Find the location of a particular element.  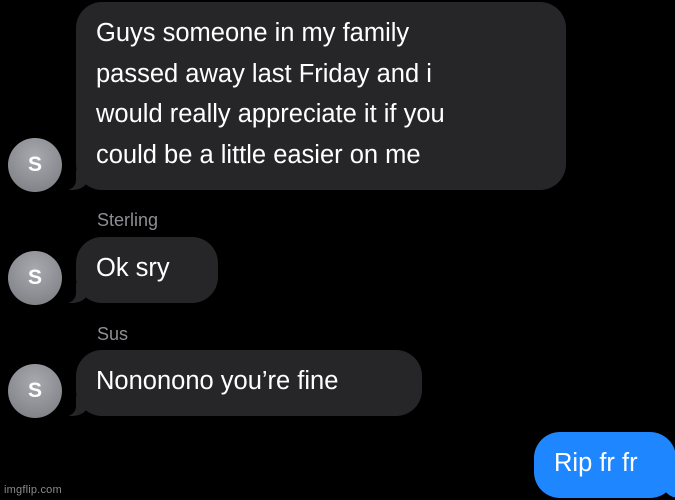

message-text-line: Guys someone in my family is located at coordinates (253, 33).